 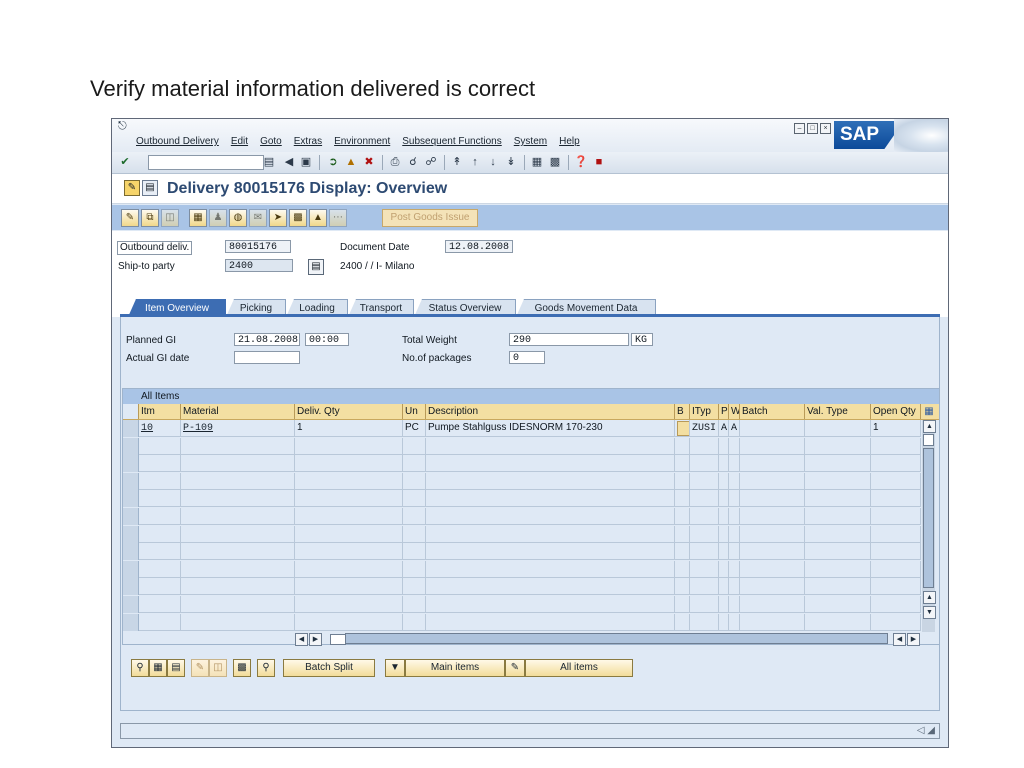 I want to click on col-w: W, so click(x=734, y=411).